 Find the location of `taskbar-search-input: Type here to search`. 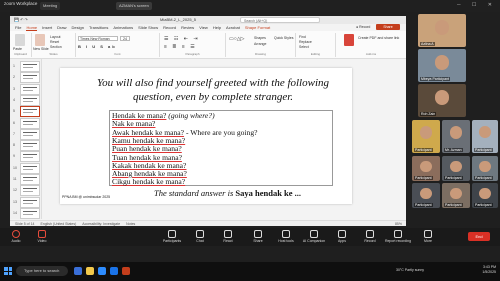

taskbar-search-input: Type here to search is located at coordinates (42, 271).